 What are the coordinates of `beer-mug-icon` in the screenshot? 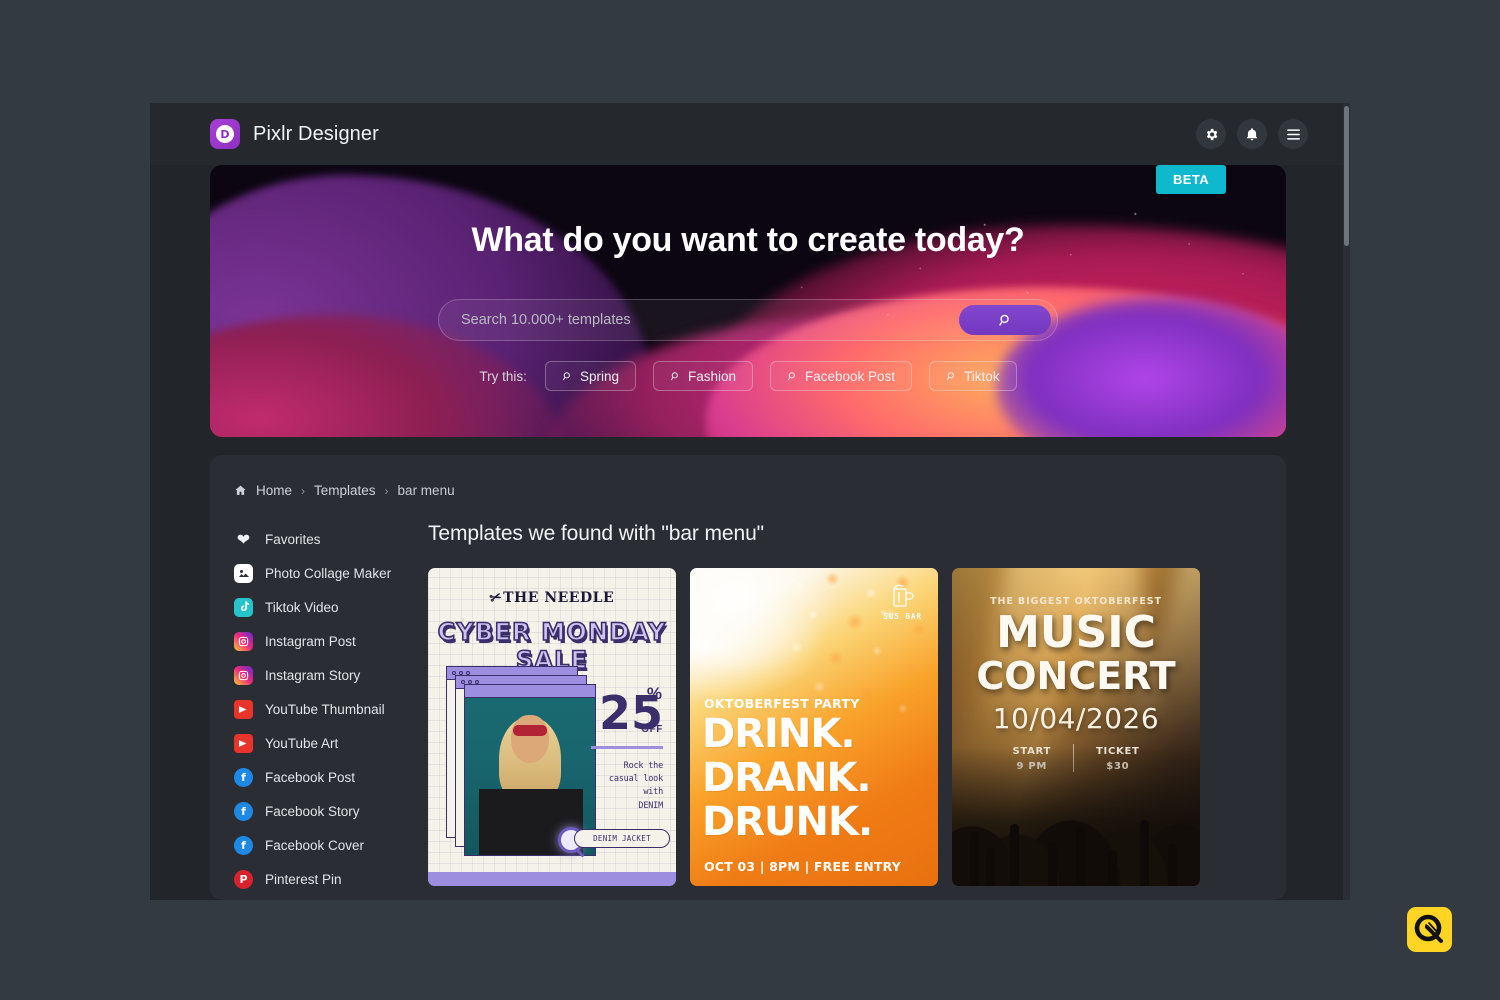 It's located at (903, 595).